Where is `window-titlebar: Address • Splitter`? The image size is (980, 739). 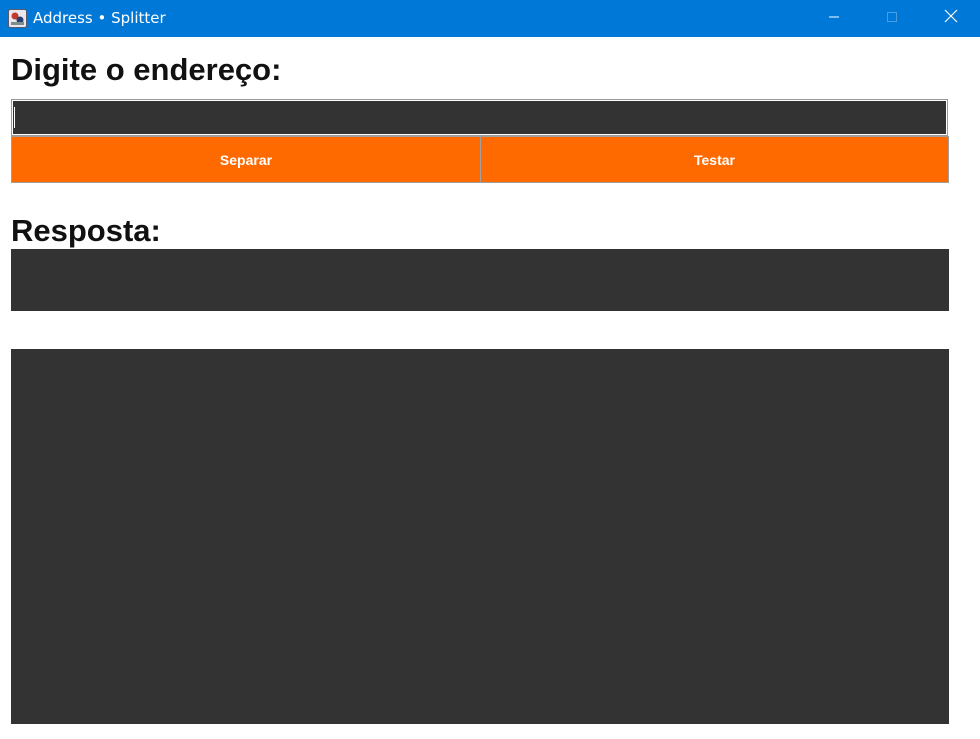 window-titlebar: Address • Splitter is located at coordinates (490, 18).